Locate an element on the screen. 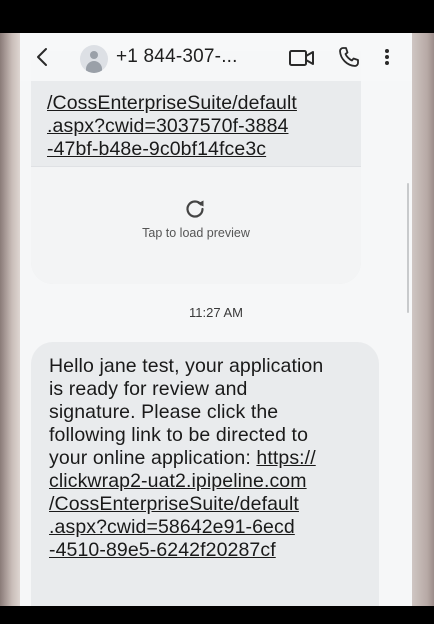  preview-label: Tap to load preview is located at coordinates (196, 233).